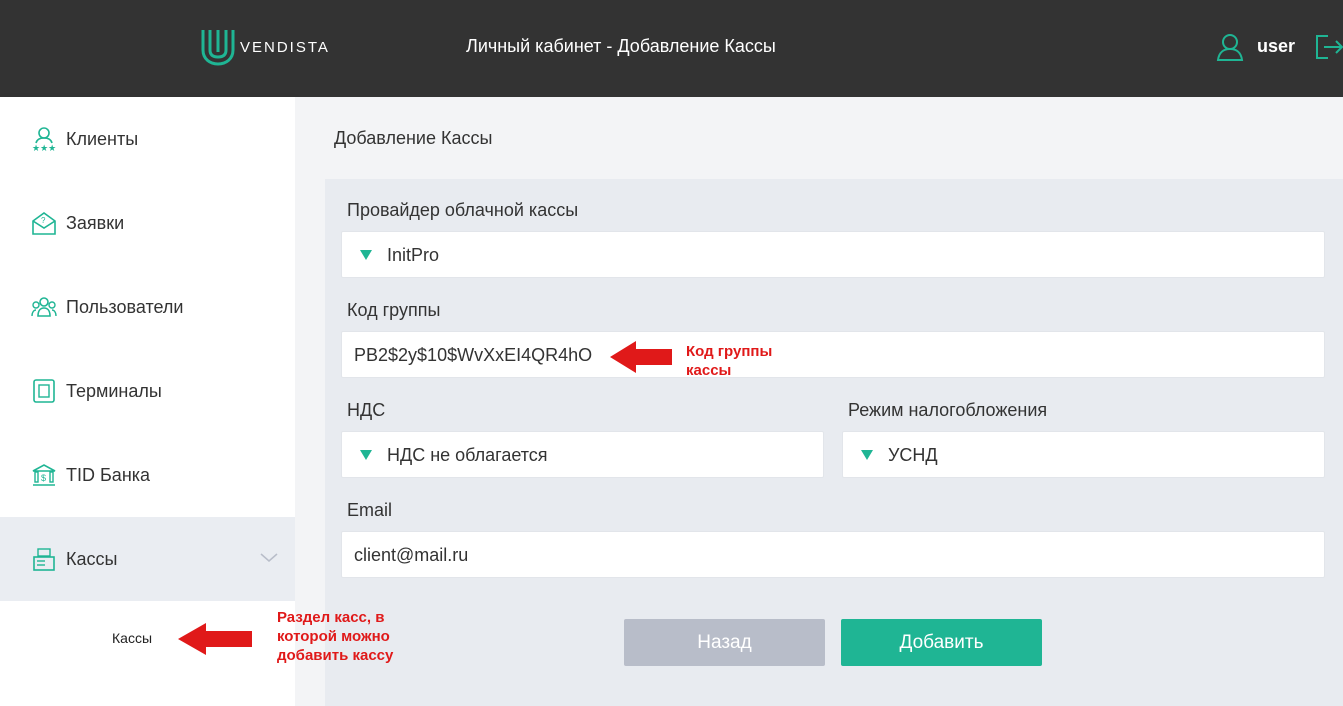 The width and height of the screenshot is (1343, 706). I want to click on users-icon, so click(44, 307).